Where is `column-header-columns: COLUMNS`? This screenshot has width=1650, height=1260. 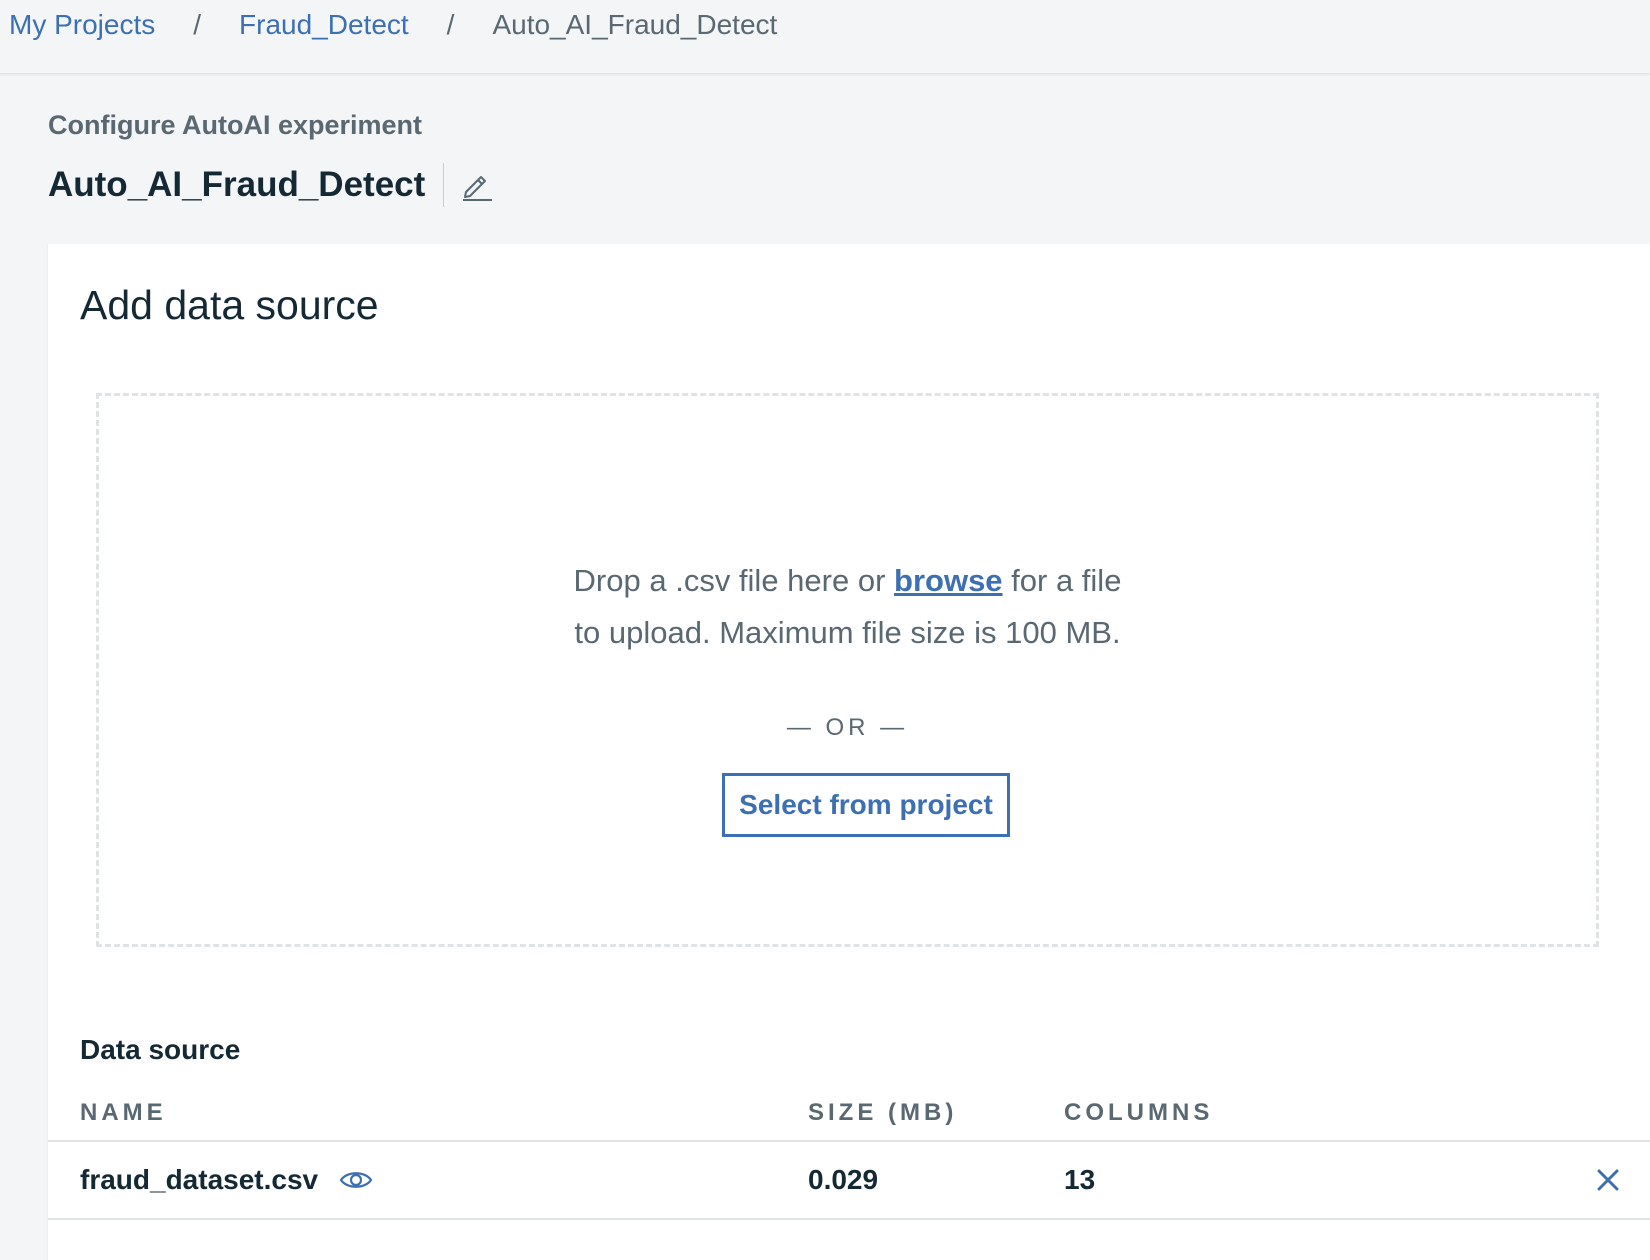 column-header-columns: COLUMNS is located at coordinates (1139, 1112).